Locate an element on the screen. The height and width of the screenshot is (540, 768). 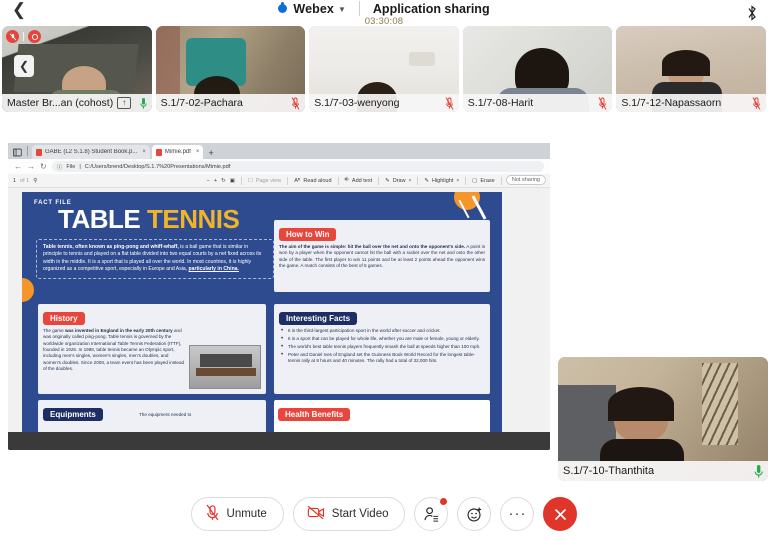
zoom-out-button: − is located at coordinates (208, 181).